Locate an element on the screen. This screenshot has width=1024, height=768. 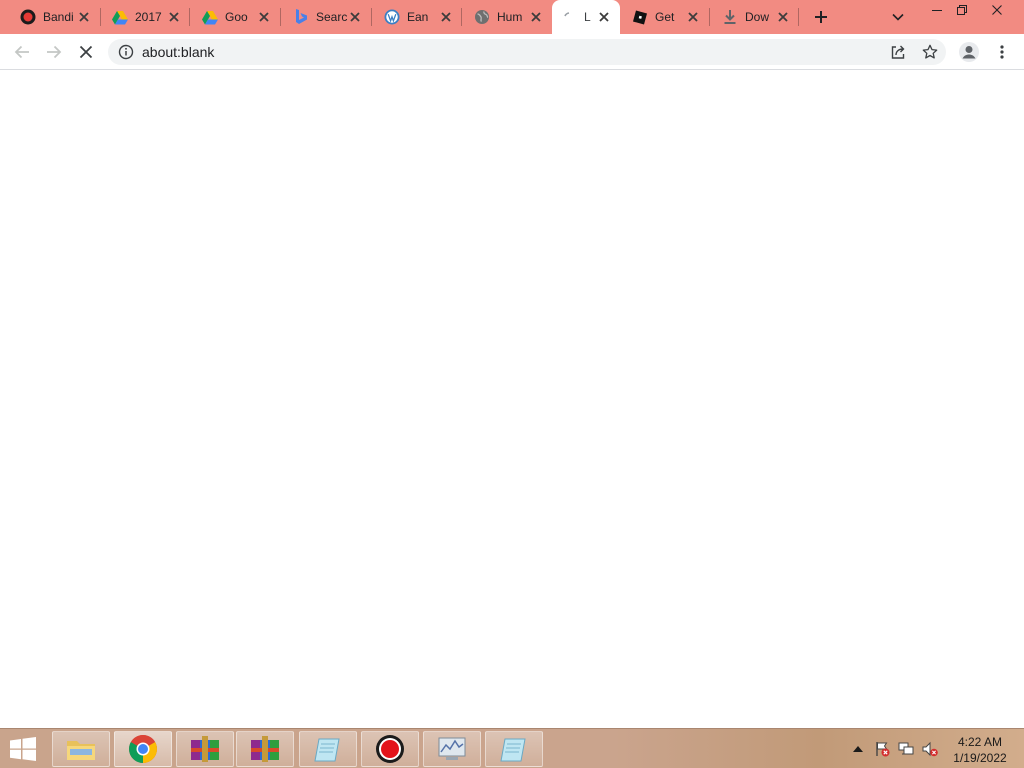
tab-active-loading: L is located at coordinates (586, 17).